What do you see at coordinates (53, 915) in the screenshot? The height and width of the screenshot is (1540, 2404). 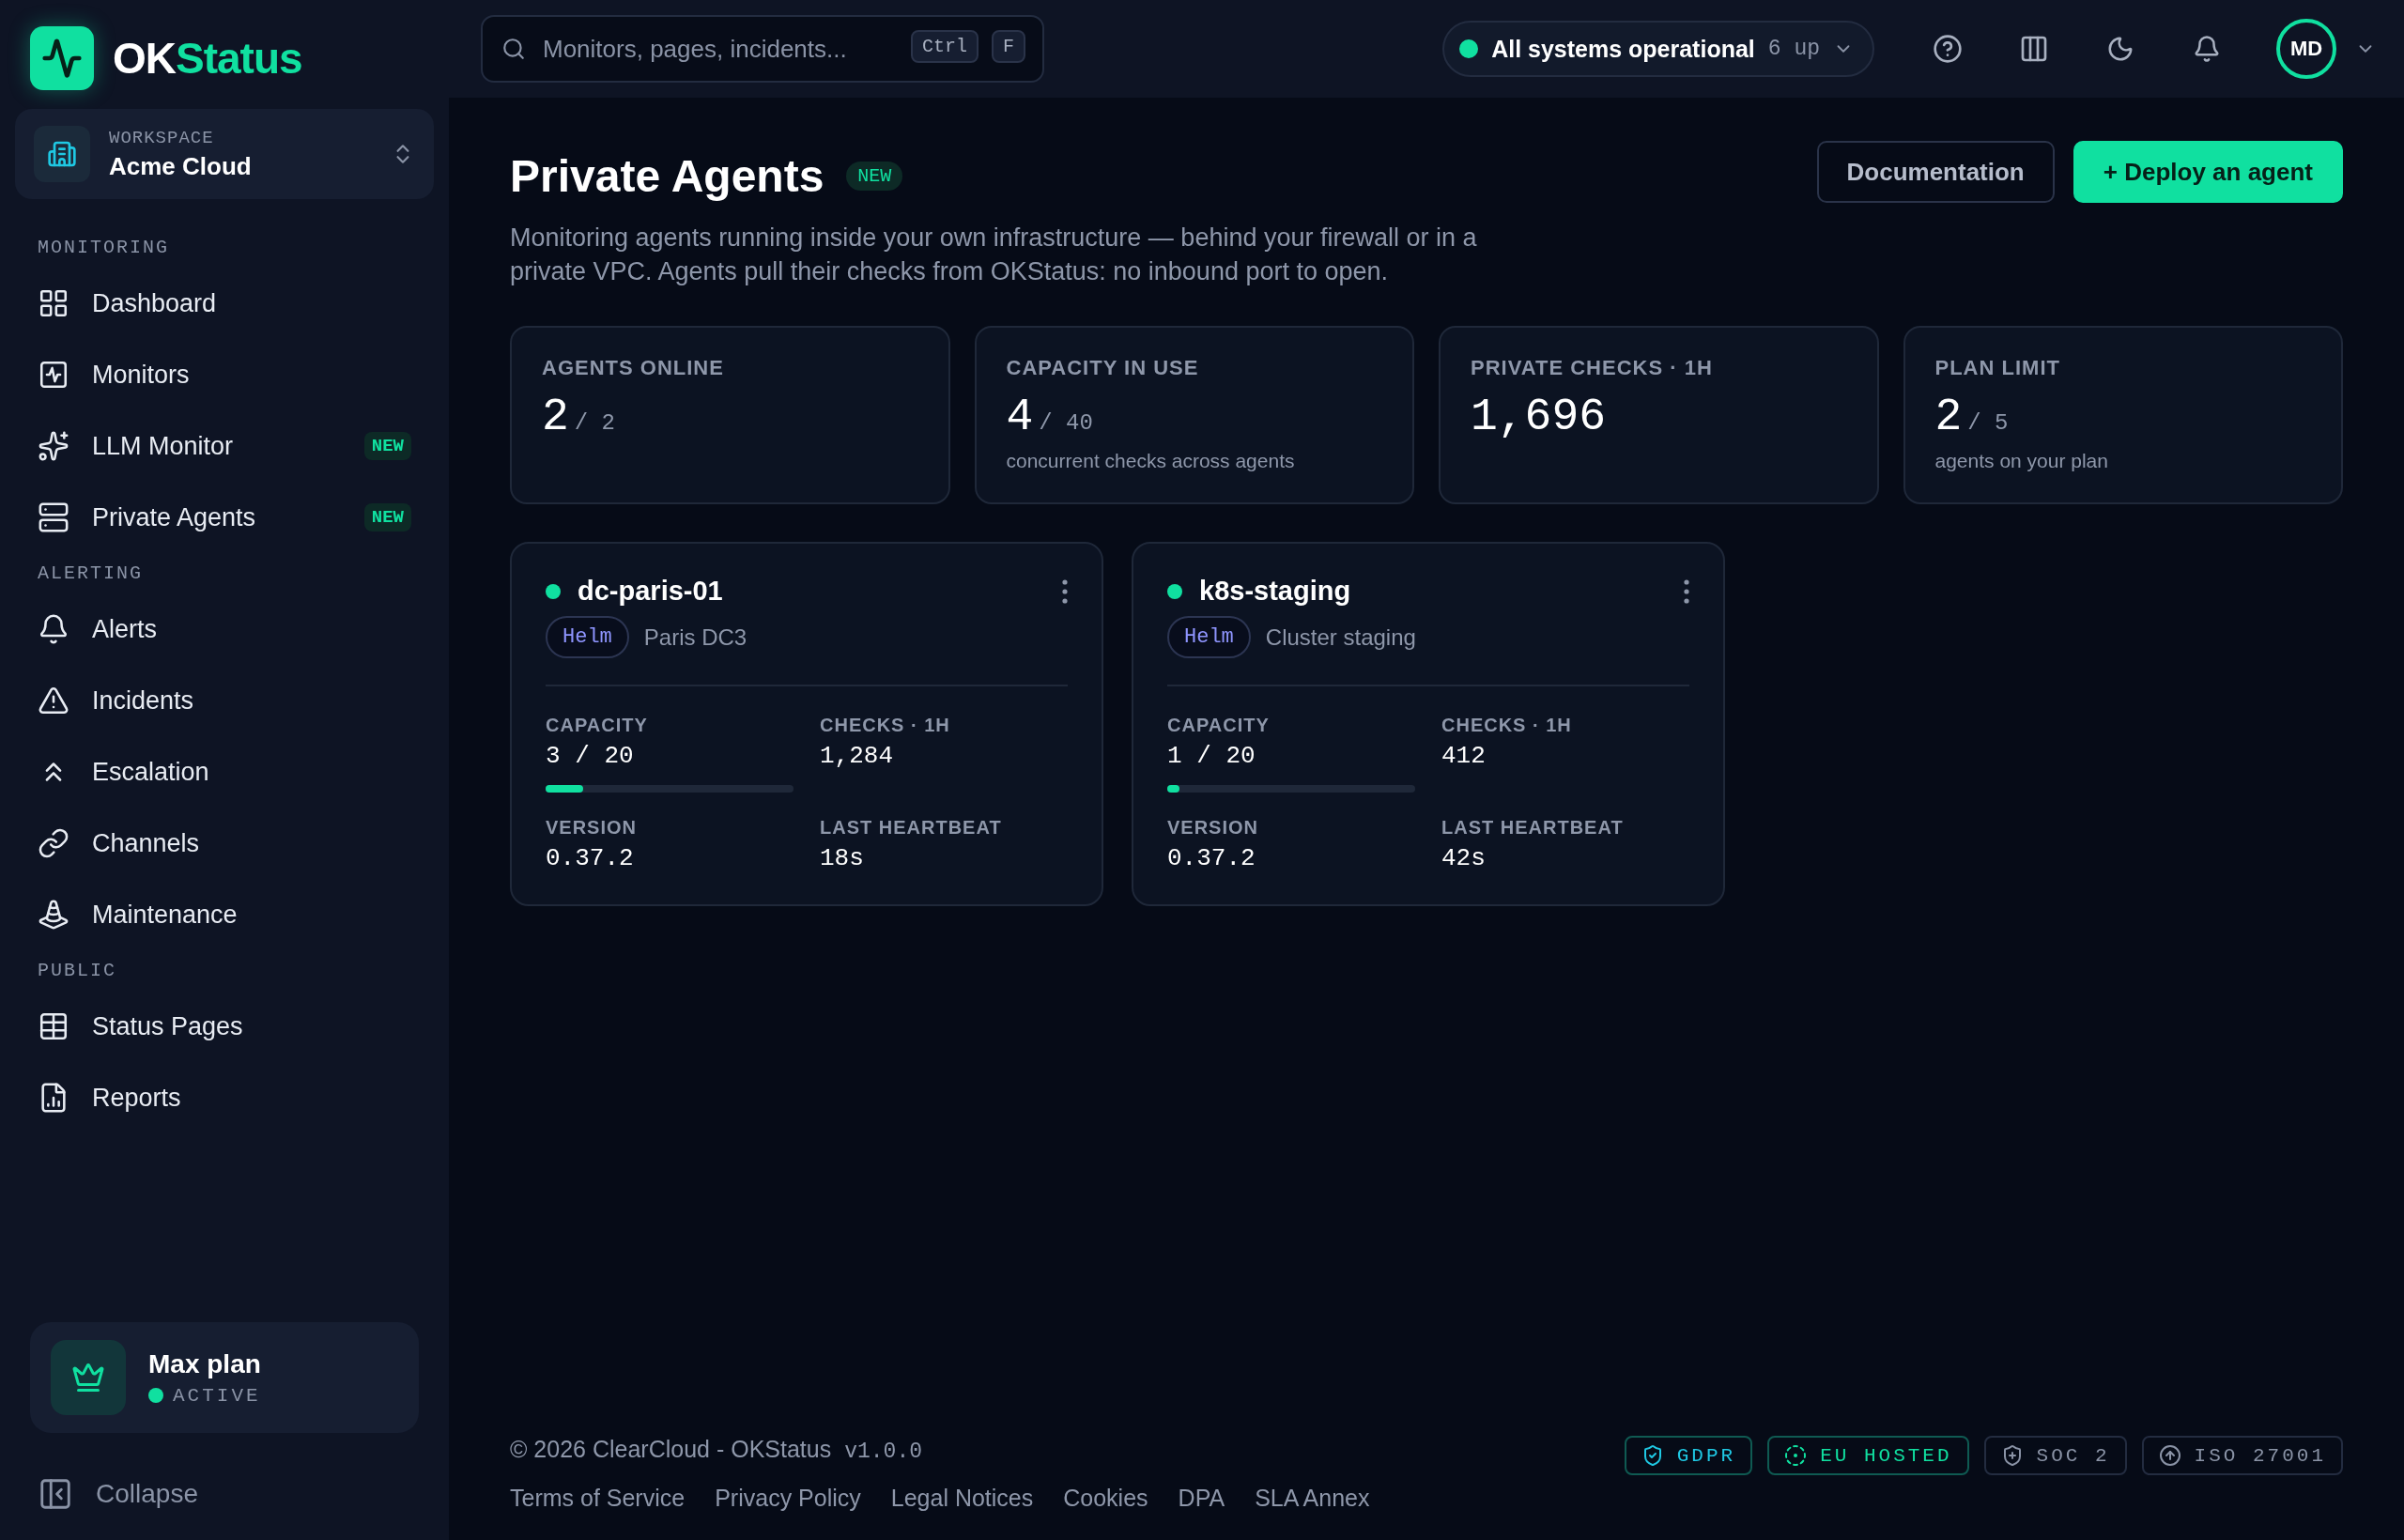 I see `cone-icon` at bounding box center [53, 915].